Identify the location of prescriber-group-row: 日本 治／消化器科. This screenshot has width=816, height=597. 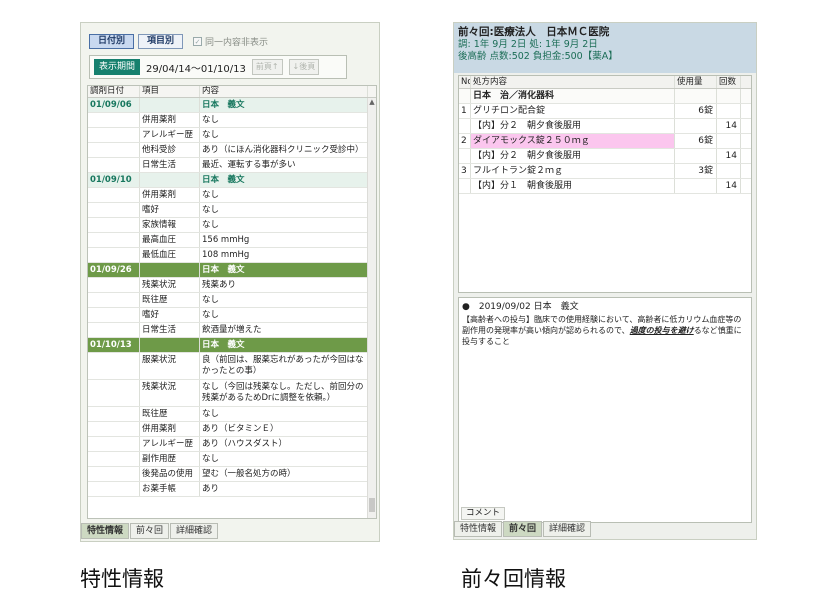
(605, 96).